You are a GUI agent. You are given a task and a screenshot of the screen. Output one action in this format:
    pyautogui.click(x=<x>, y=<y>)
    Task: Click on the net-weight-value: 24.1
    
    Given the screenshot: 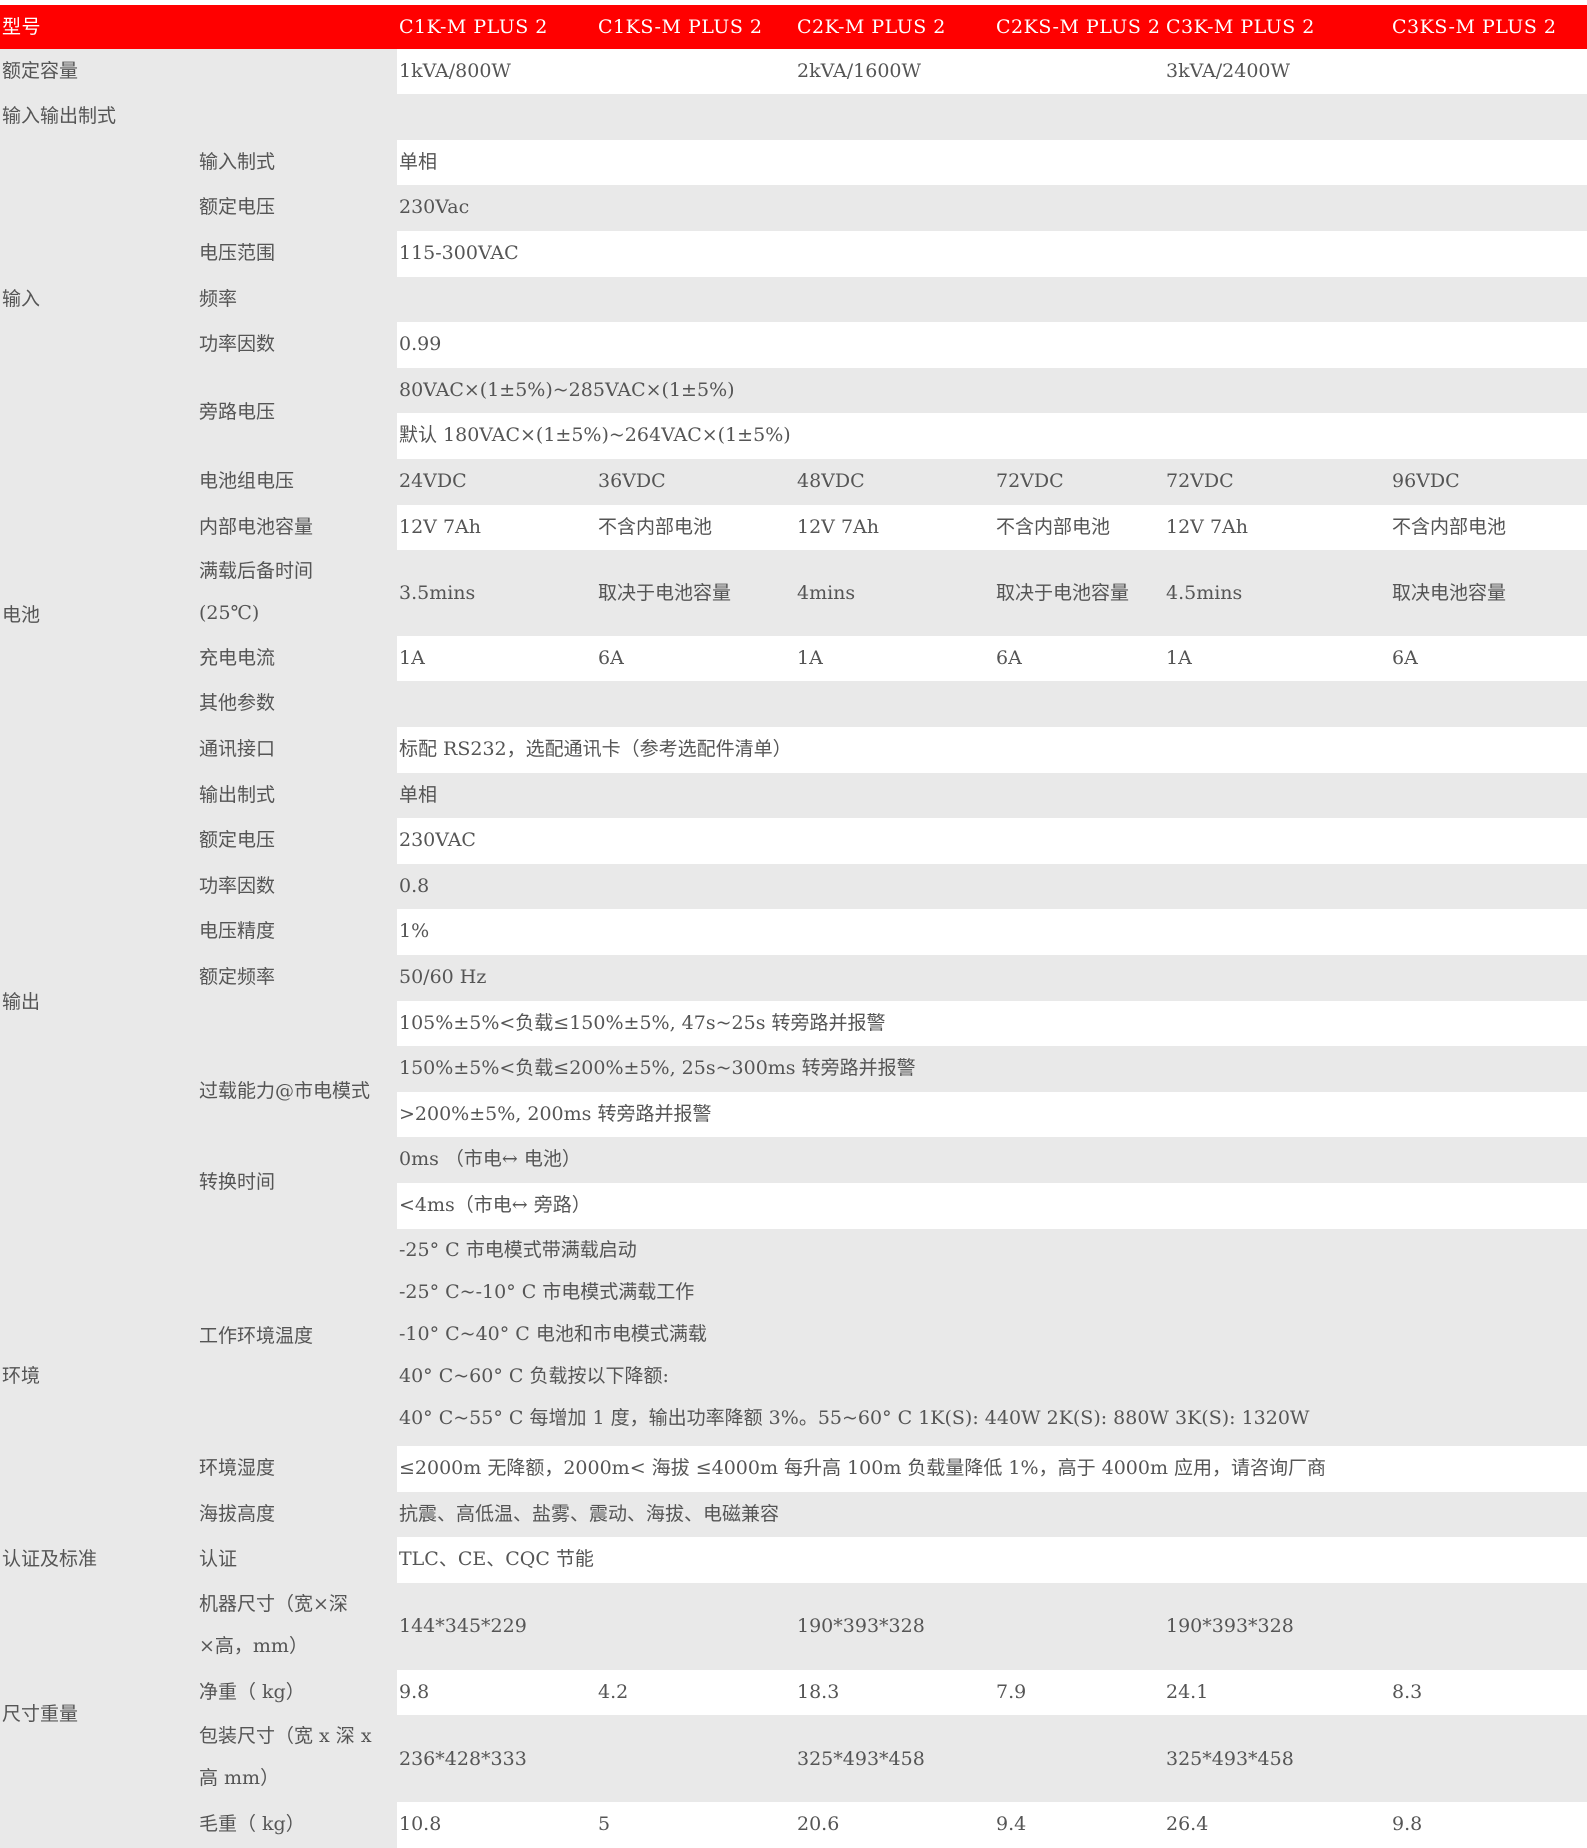 What is the action you would take?
    pyautogui.click(x=1187, y=1692)
    